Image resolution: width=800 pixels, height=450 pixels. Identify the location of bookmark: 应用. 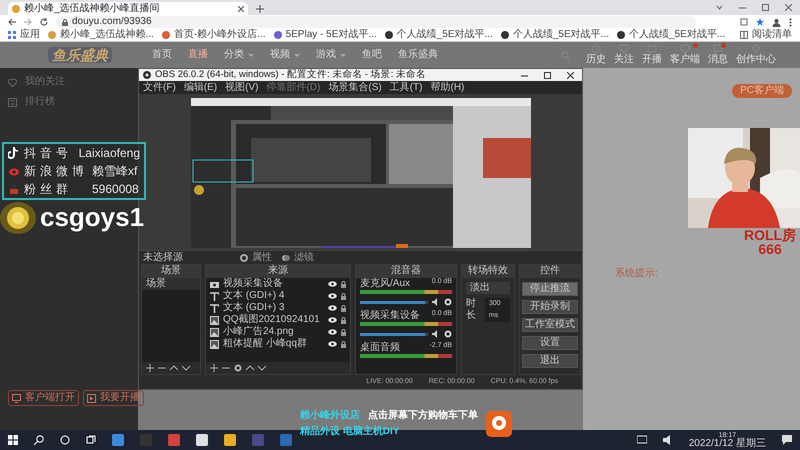
(24, 35).